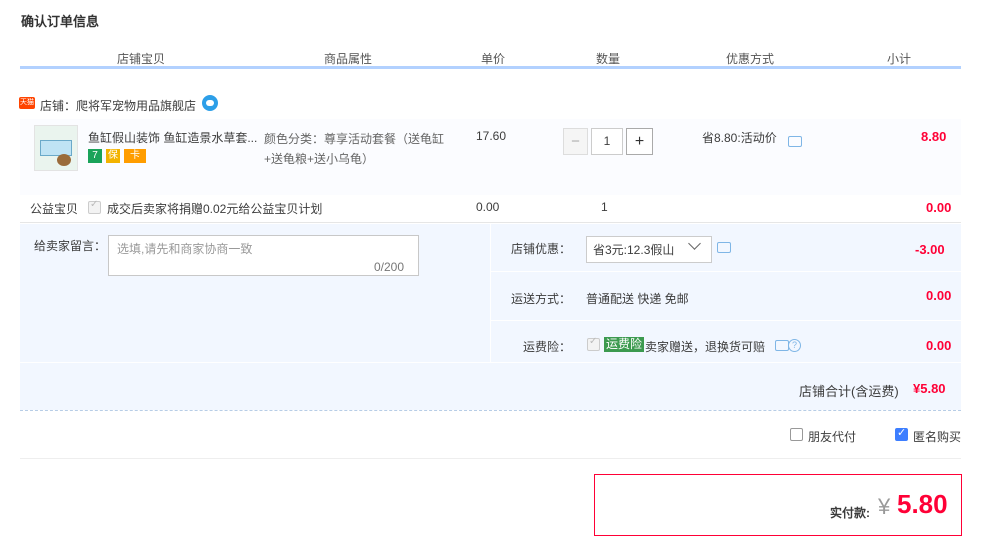 The height and width of the screenshot is (536, 981). What do you see at coordinates (210, 103) in the screenshot?
I see `wangwang-chat-icon` at bounding box center [210, 103].